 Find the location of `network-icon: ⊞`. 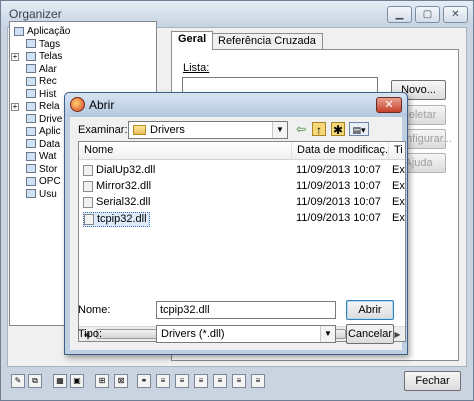

network-icon: ⊞ is located at coordinates (102, 381).